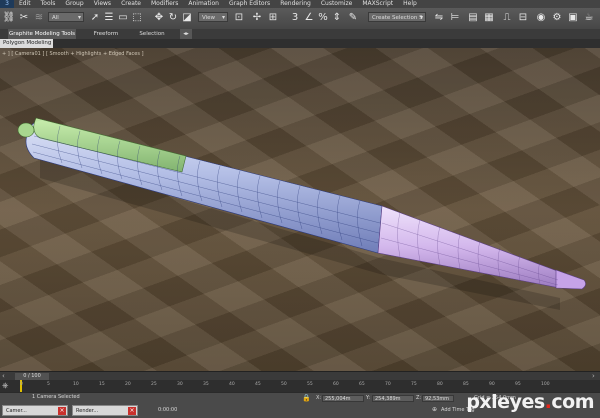 This screenshot has width=600, height=418. Describe the element at coordinates (258, 384) in the screenshot. I see `tick-label: 45` at that location.